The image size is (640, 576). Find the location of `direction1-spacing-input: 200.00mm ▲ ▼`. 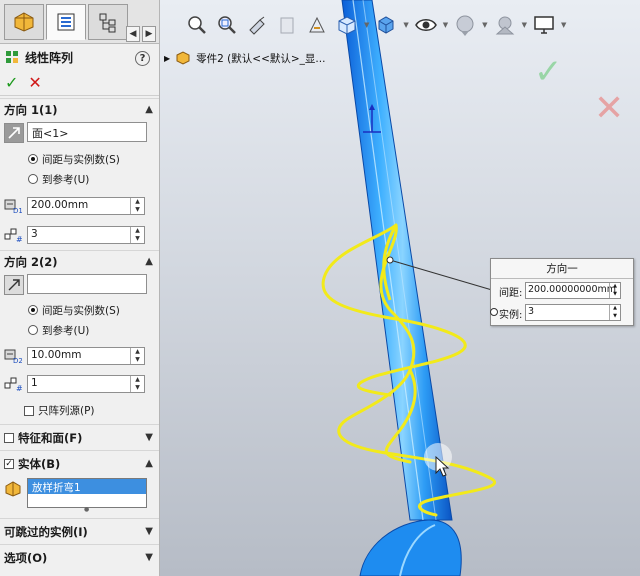

direction1-spacing-input: 200.00mm ▲ ▼ is located at coordinates (86, 206).